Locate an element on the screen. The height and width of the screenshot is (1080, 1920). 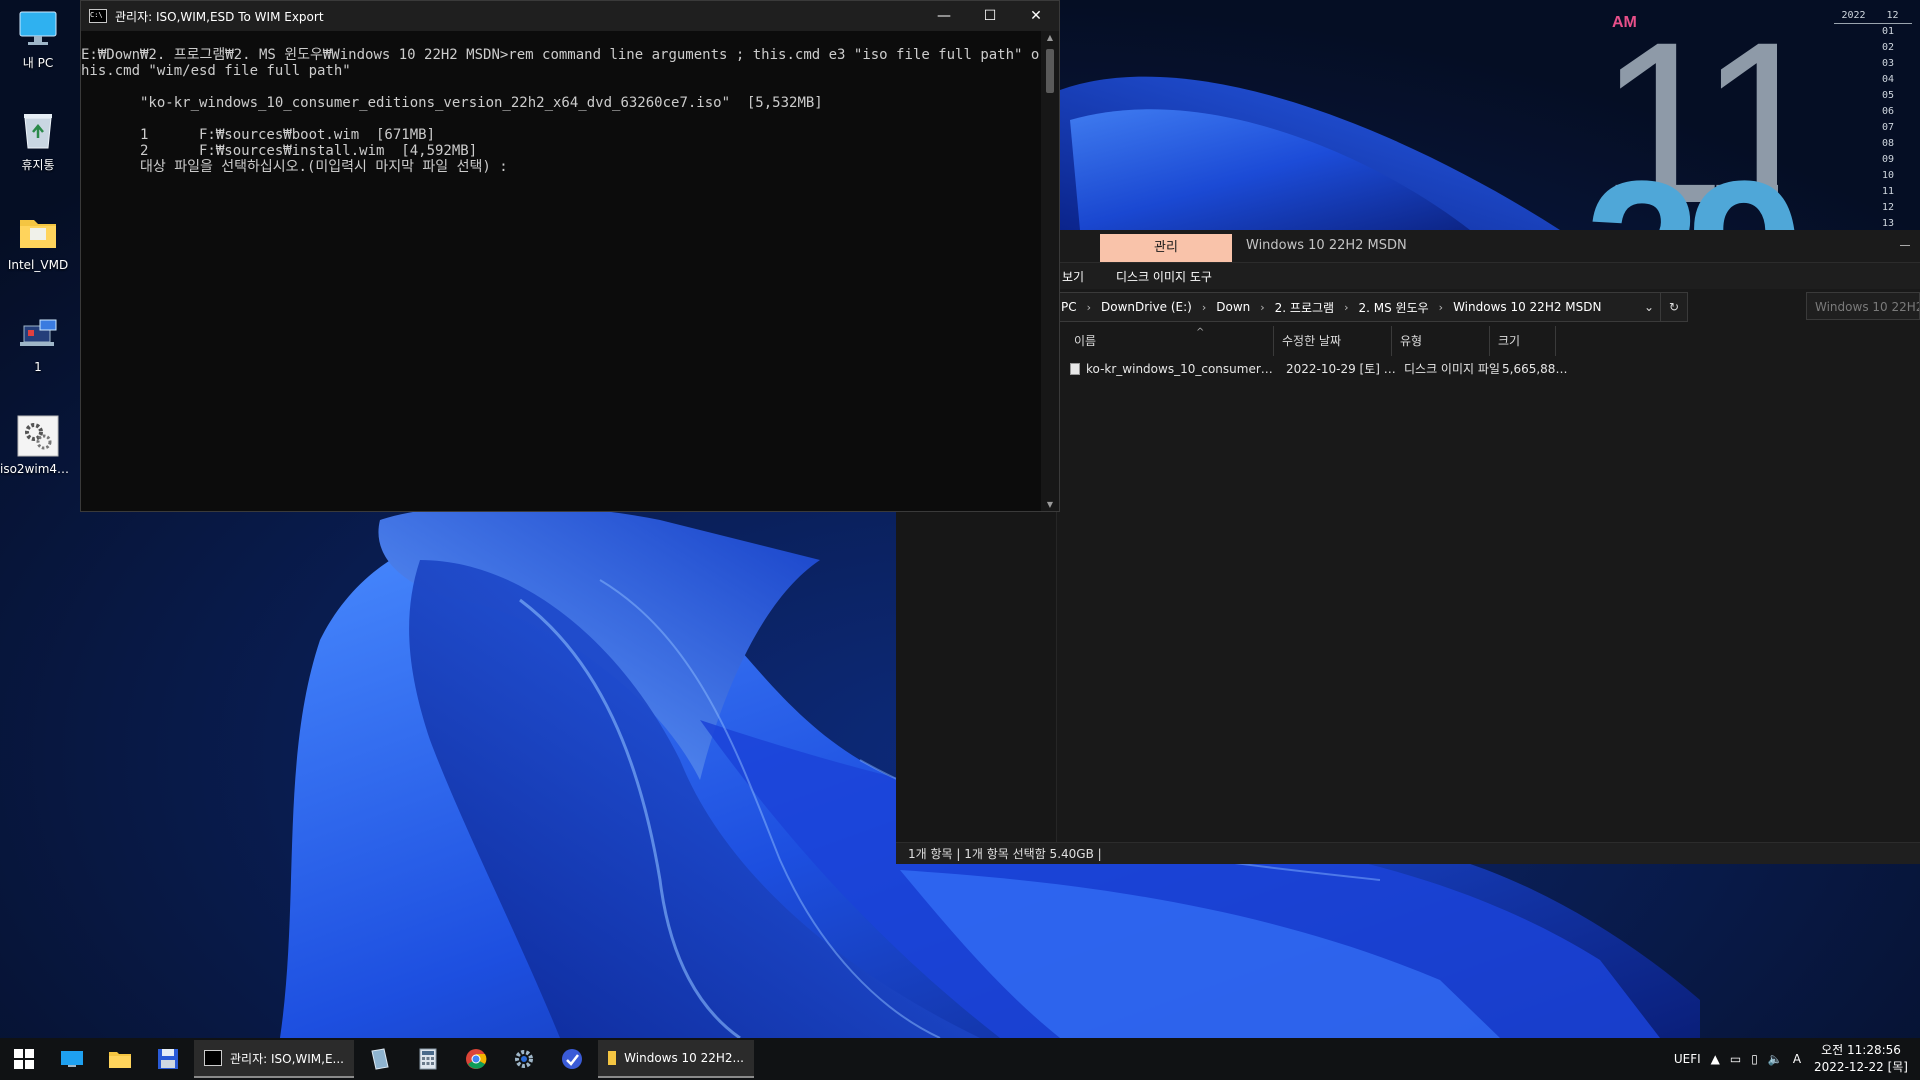
status-bar: 1개 항목 | 1개 항목 선택함 5.40GB | is located at coordinates (1408, 853).